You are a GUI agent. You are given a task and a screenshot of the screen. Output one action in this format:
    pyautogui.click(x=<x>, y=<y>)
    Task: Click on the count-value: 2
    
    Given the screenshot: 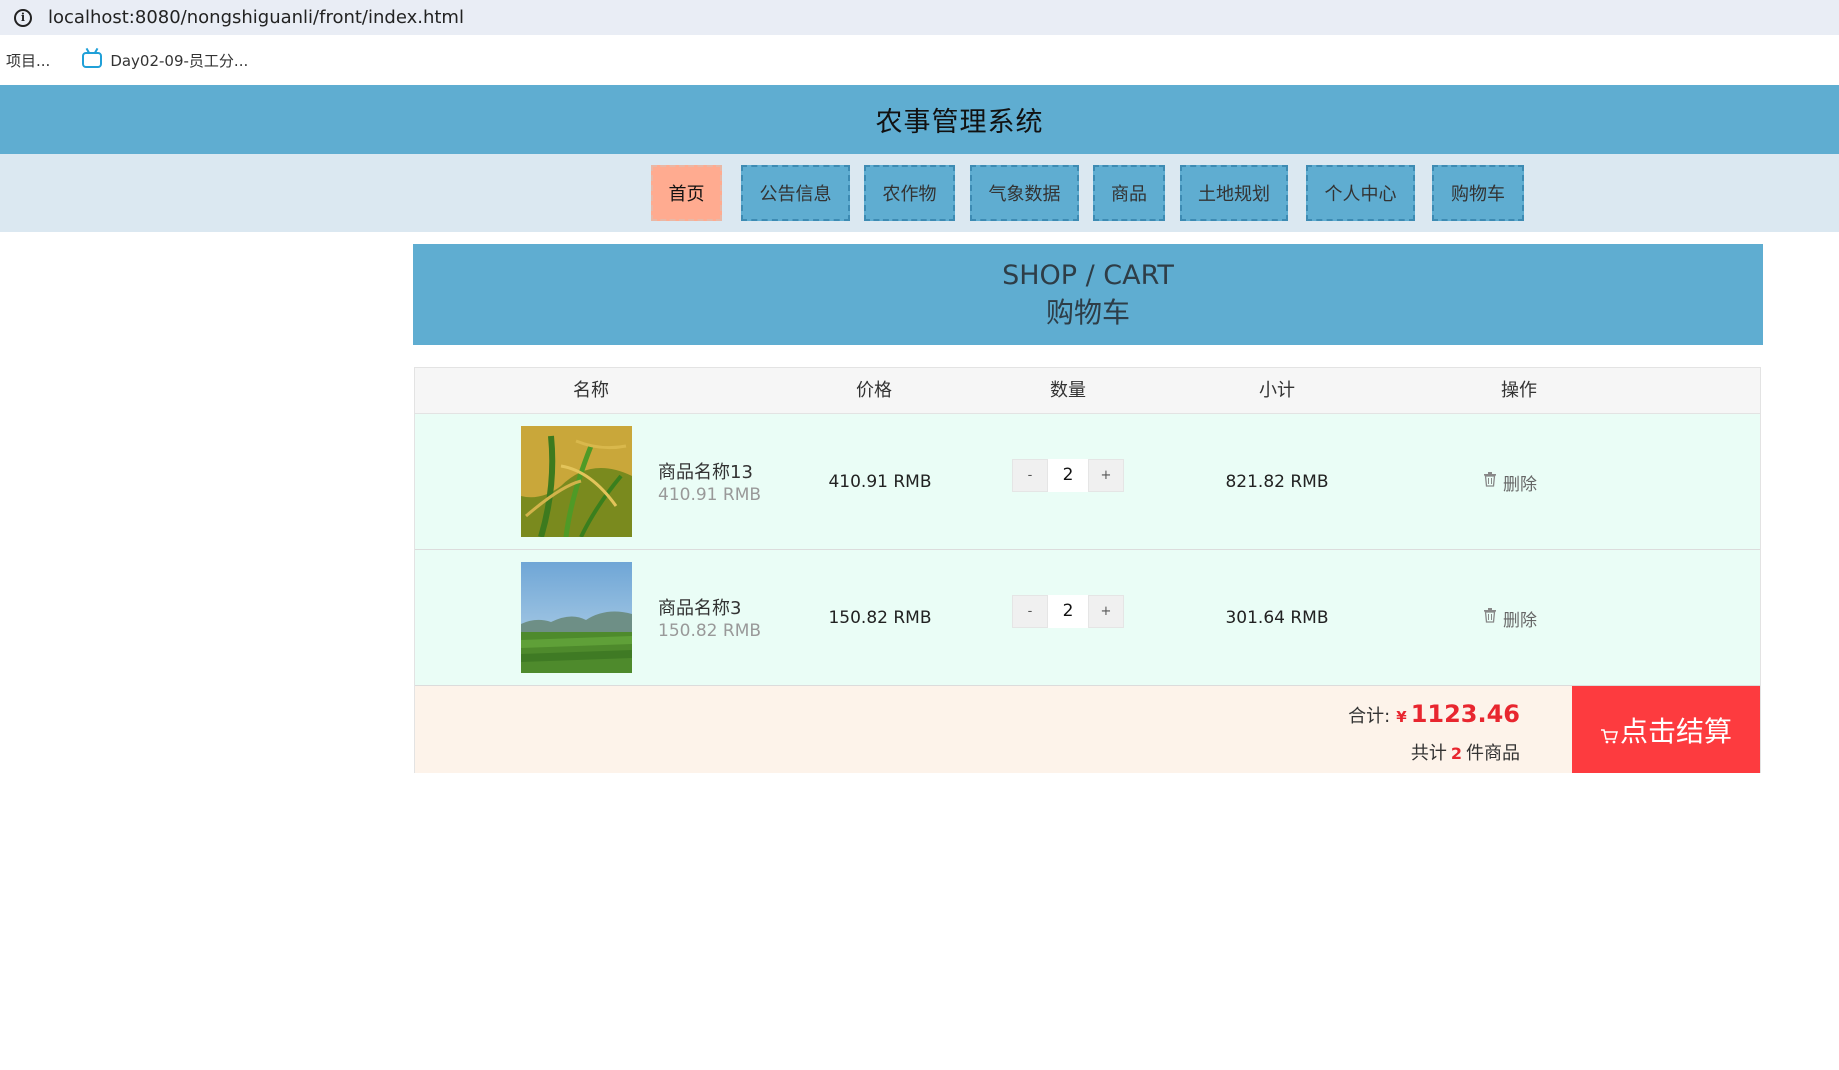 What is the action you would take?
    pyautogui.click(x=1456, y=753)
    